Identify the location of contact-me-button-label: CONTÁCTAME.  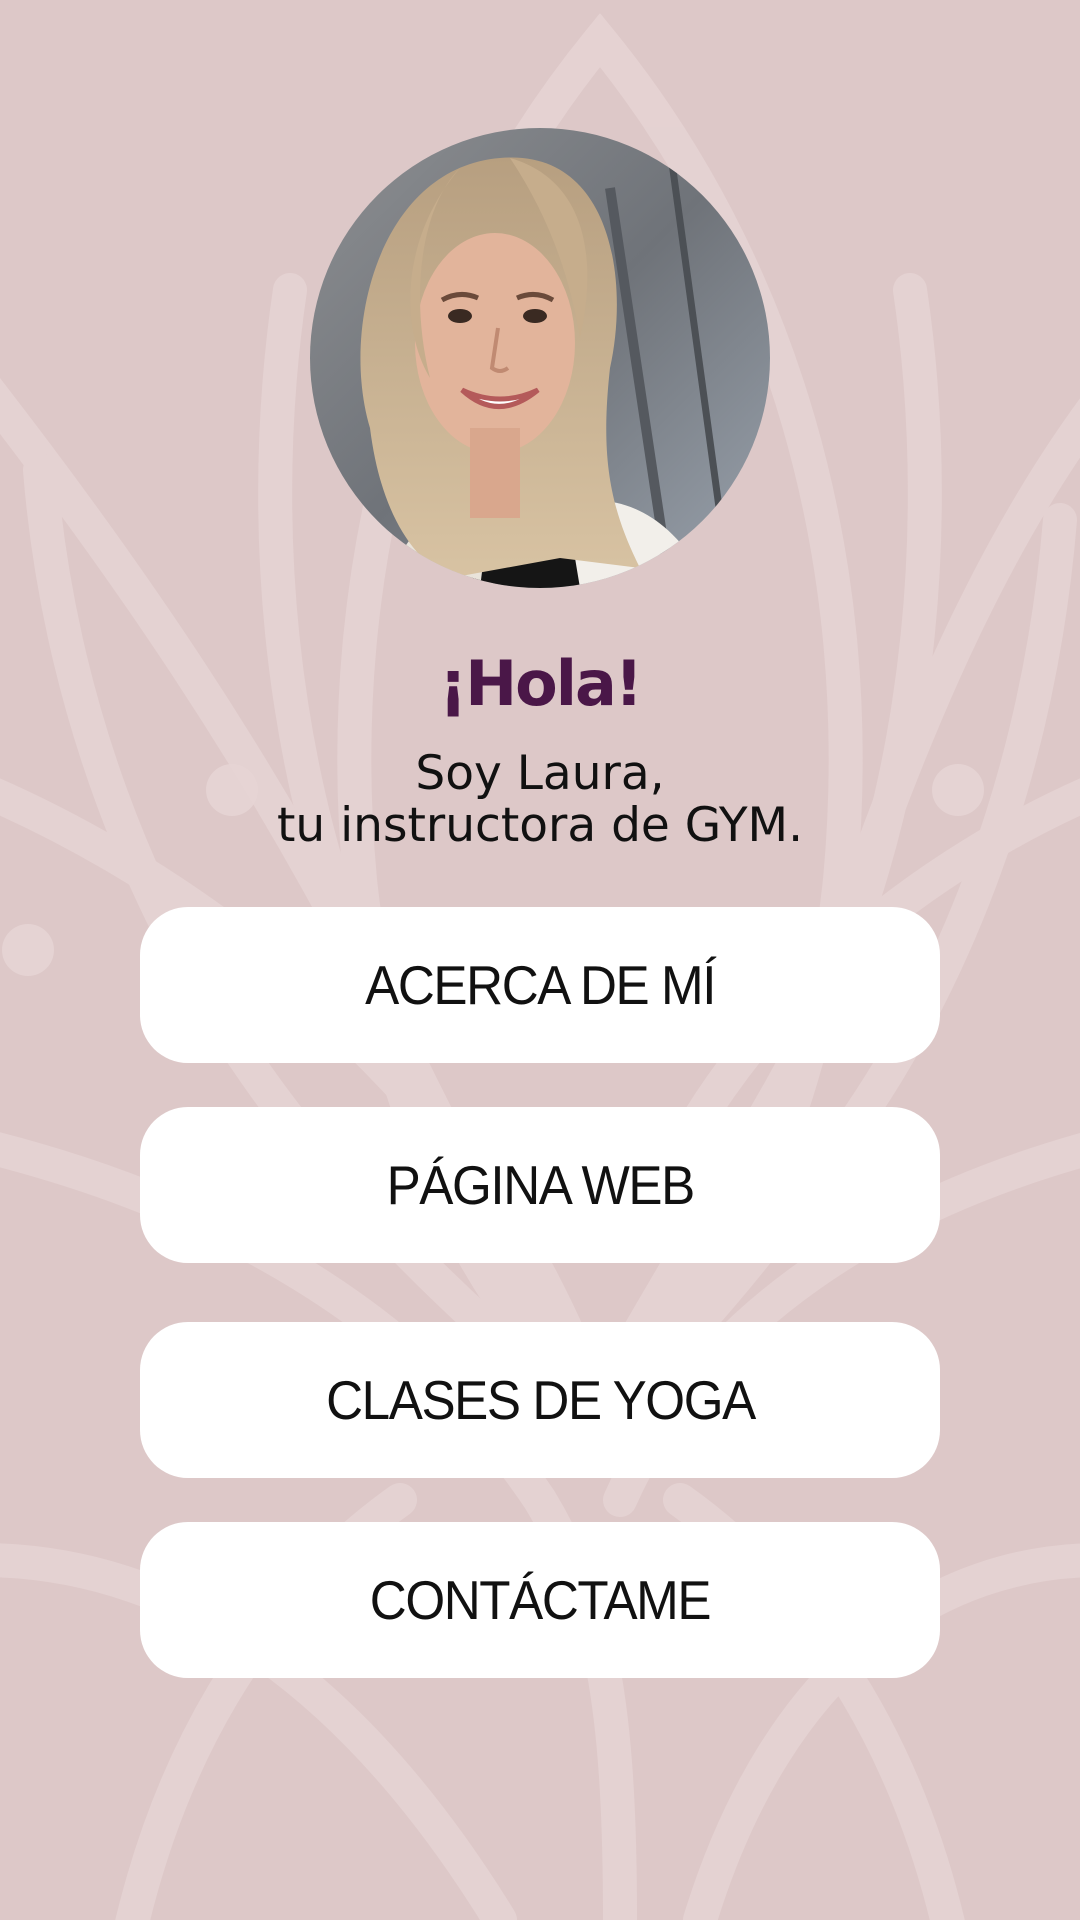
(540, 1600).